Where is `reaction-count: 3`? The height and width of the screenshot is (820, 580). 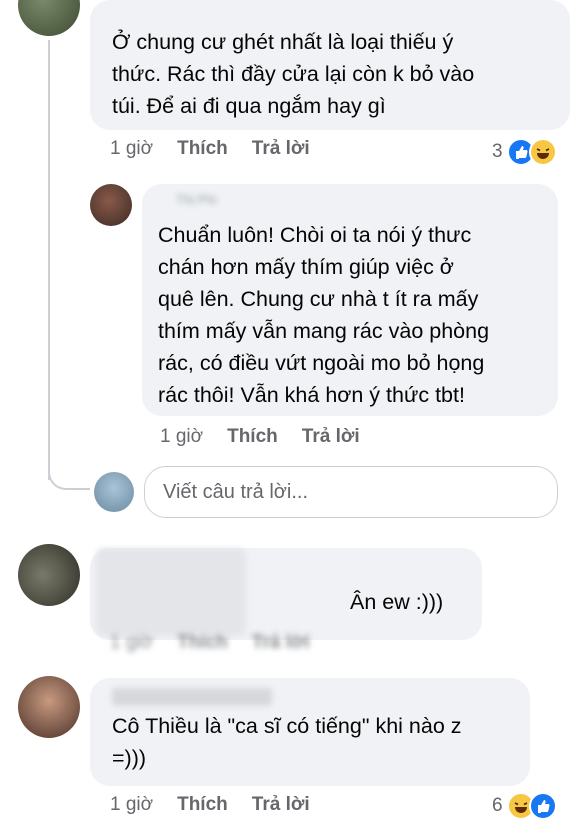 reaction-count: 3 is located at coordinates (497, 151).